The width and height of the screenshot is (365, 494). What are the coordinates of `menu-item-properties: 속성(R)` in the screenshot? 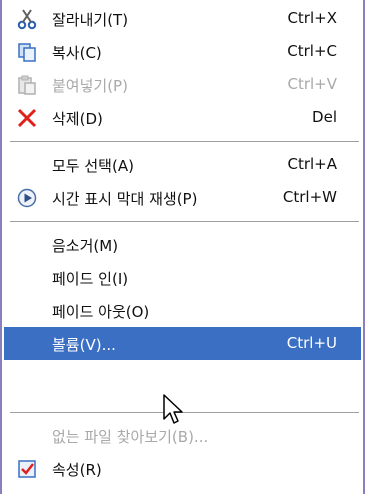 It's located at (182, 468).